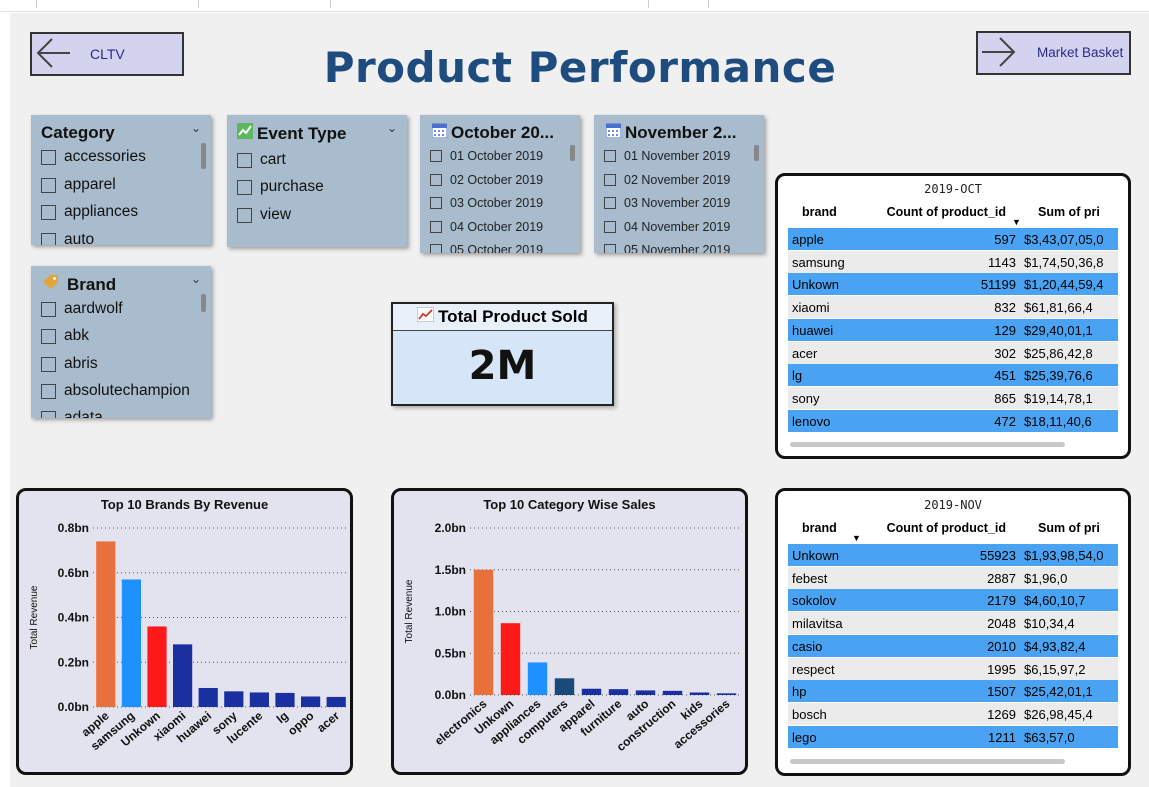 The height and width of the screenshot is (787, 1149). Describe the element at coordinates (953, 600) in the screenshot. I see `table-row: sokolov 2179 $4,60,10,7` at that location.